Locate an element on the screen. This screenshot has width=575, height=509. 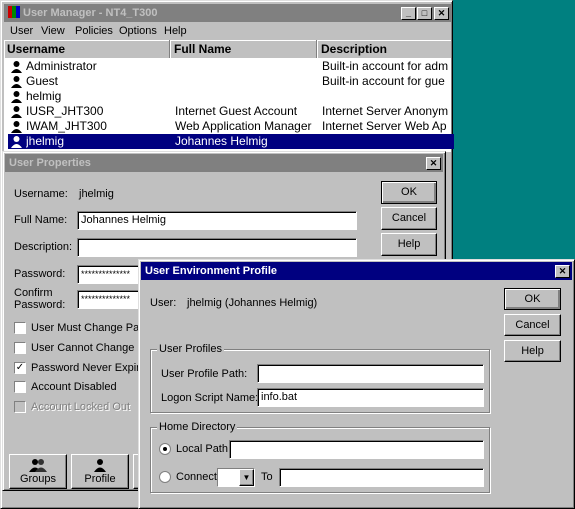
column-header-description: Description is located at coordinates (384, 49).